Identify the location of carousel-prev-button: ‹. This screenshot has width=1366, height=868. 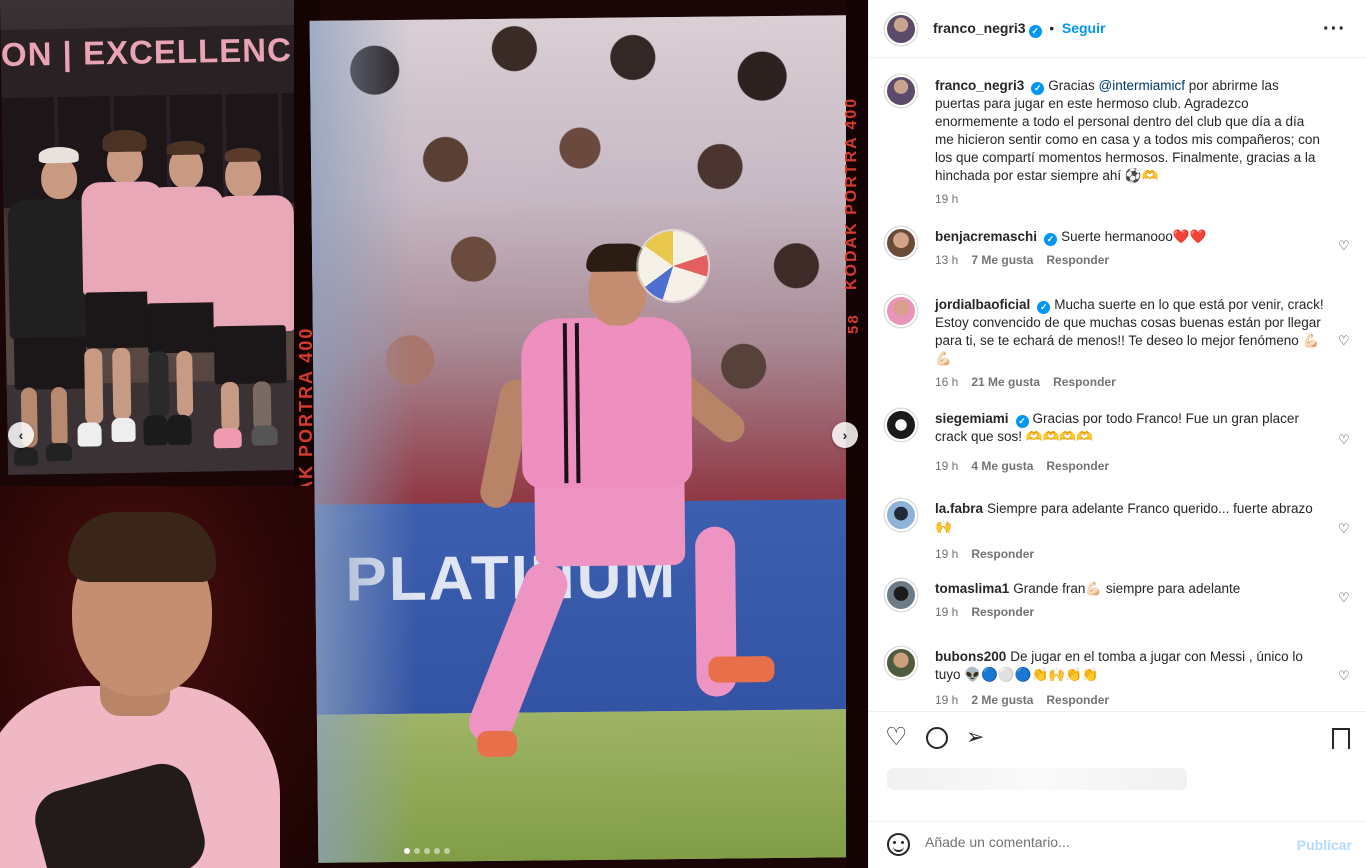
(21, 435).